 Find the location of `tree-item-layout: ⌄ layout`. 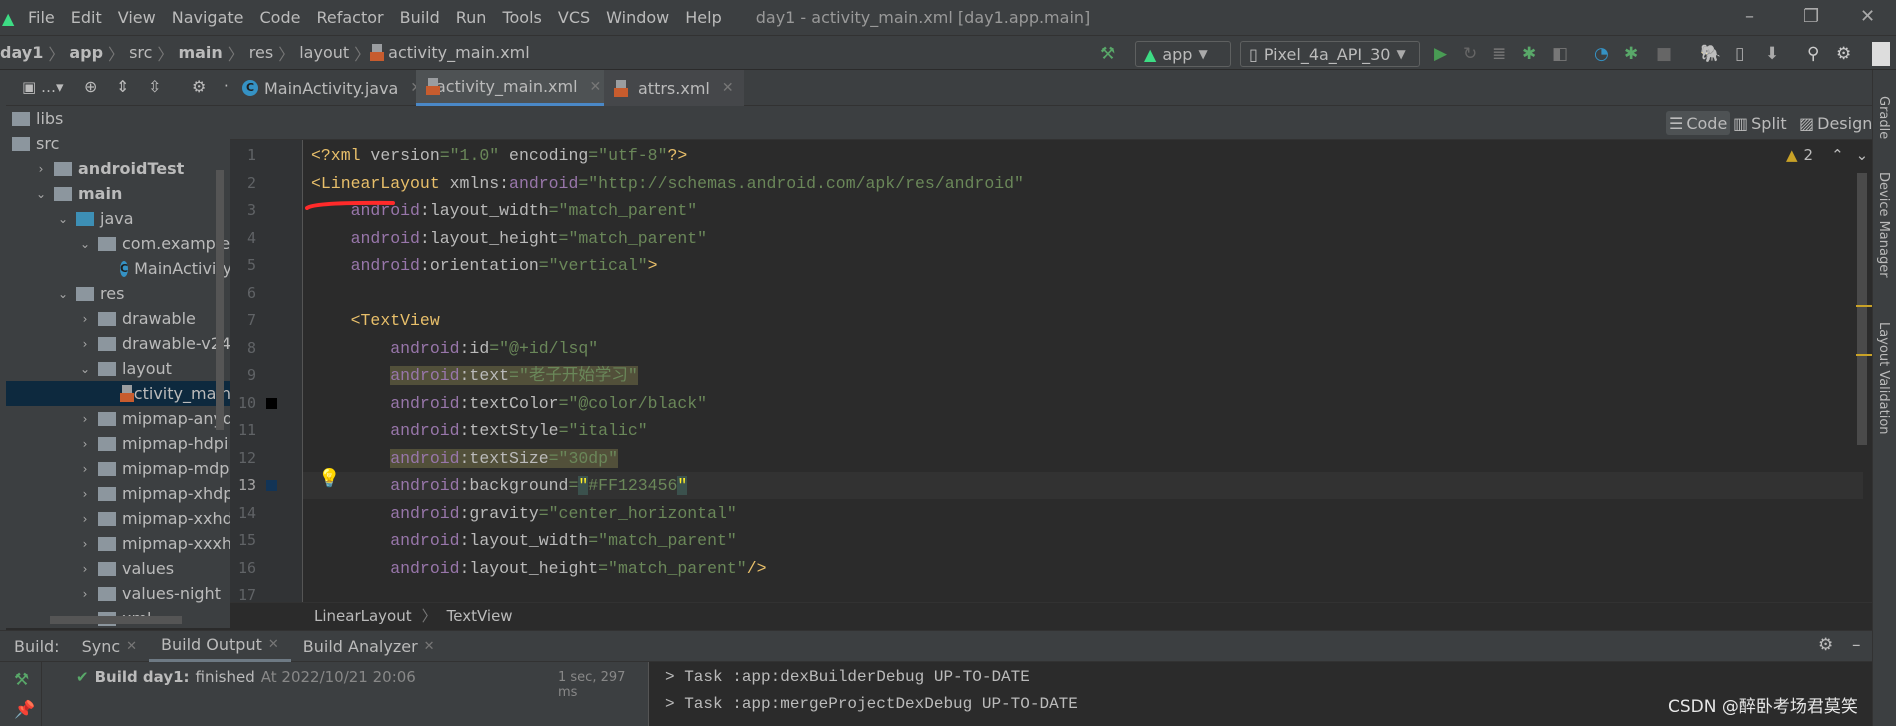

tree-item-layout: ⌄ layout is located at coordinates (118, 368).